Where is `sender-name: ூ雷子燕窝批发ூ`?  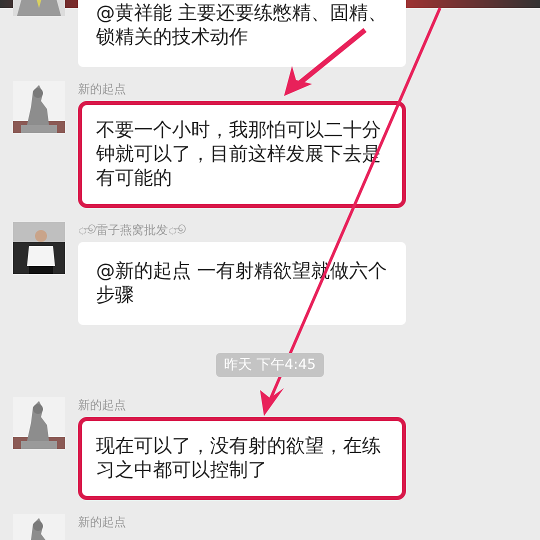 sender-name: ூ雷子燕窝批发ூ is located at coordinates (132, 230).